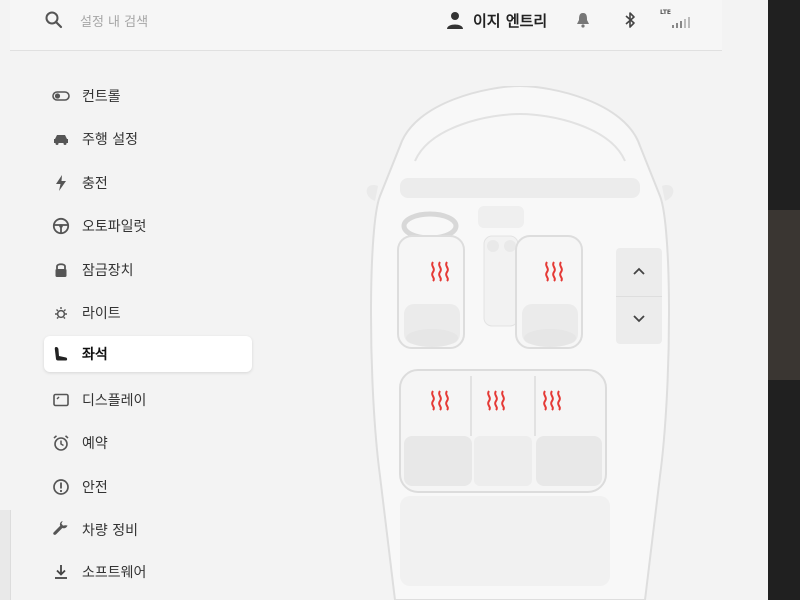  I want to click on lock-icon, so click(61, 270).